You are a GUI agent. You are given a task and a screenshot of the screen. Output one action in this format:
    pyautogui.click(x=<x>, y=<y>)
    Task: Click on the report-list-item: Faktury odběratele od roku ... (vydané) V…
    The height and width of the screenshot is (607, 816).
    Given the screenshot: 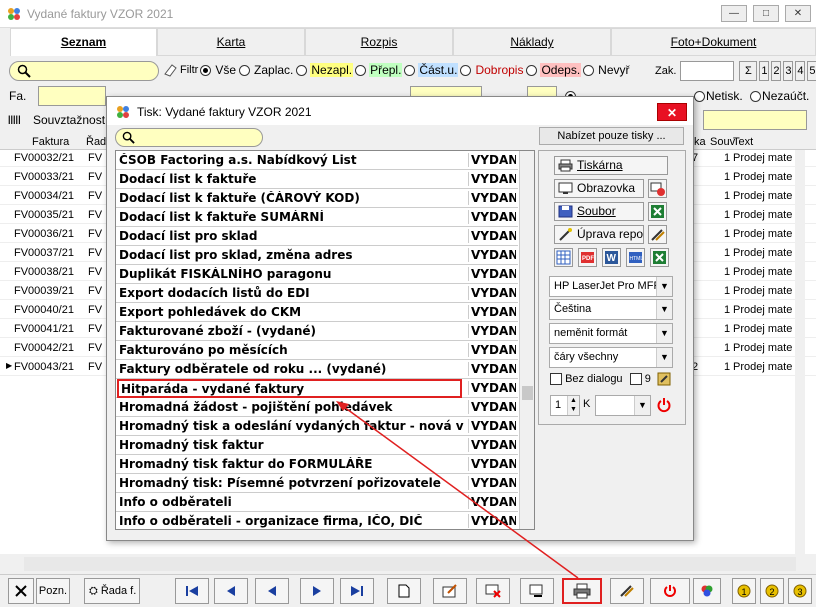 What is the action you would take?
    pyautogui.click(x=317, y=369)
    